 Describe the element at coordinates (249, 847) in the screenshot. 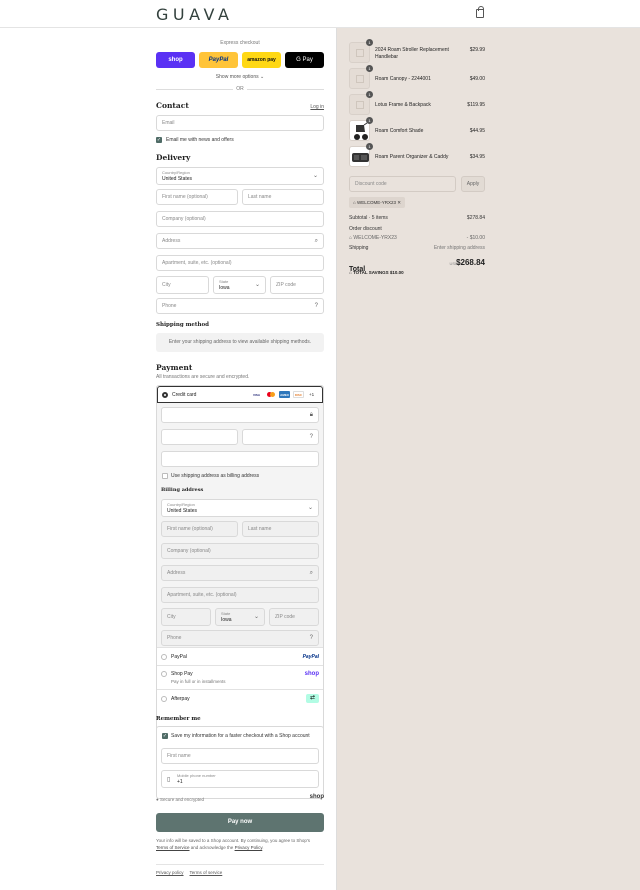

I see `privacy-link: Privacy Policy` at that location.